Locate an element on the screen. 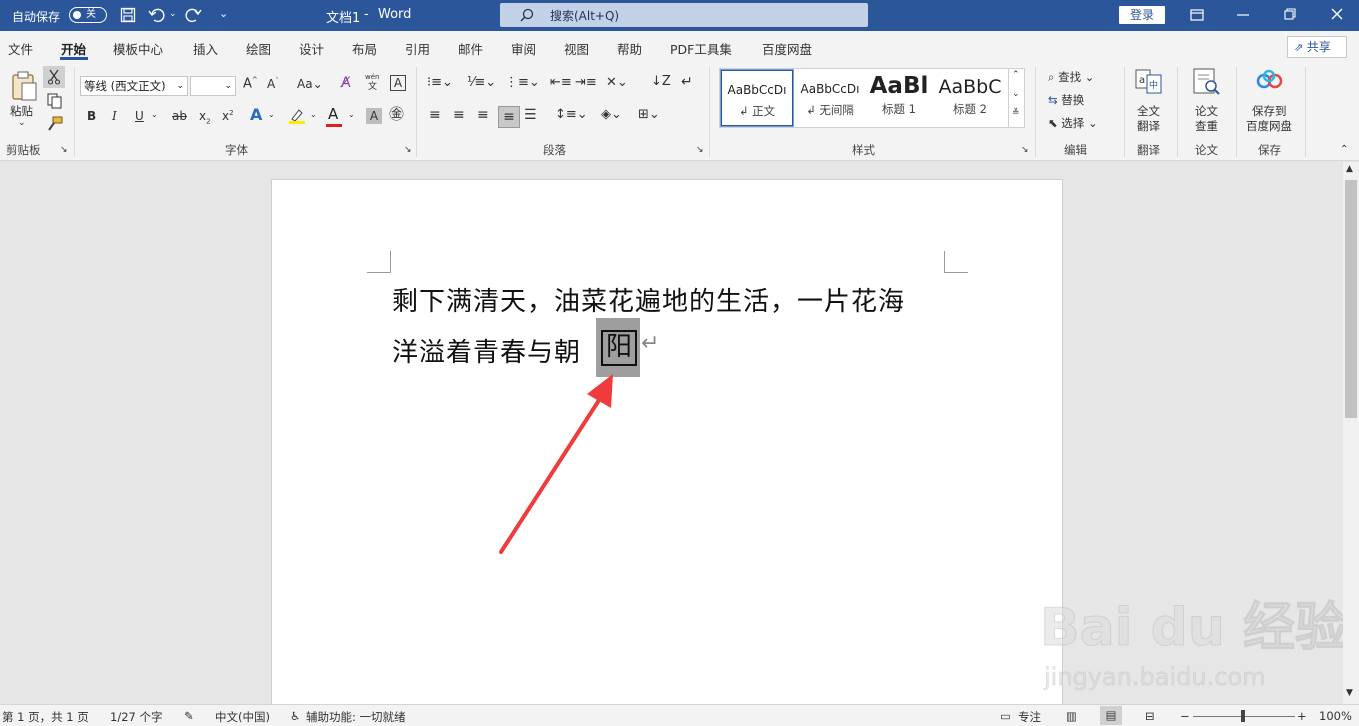 This screenshot has width=1359, height=726. web-layout-icon: ⊟ is located at coordinates (1150, 716).